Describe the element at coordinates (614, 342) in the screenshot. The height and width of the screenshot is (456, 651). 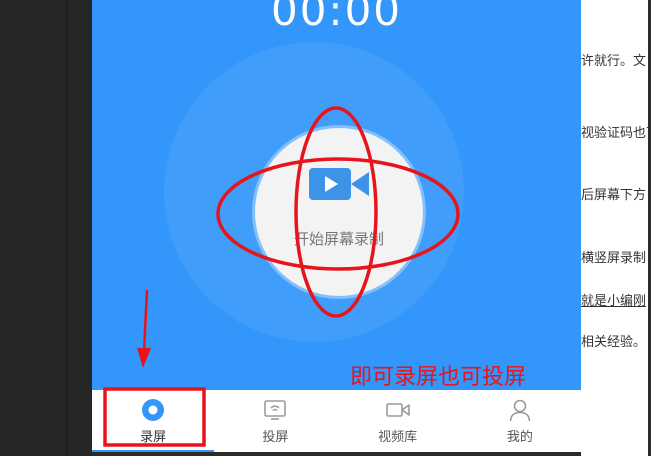
I see `doc-text-line: 相关经验。` at that location.